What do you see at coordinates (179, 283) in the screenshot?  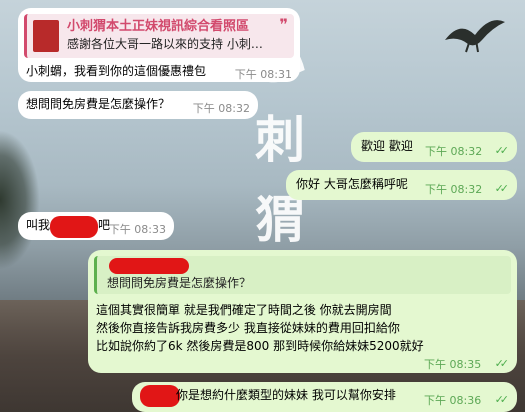 I see `reply-snippet: 想問問免房費是怎麼操作？` at bounding box center [179, 283].